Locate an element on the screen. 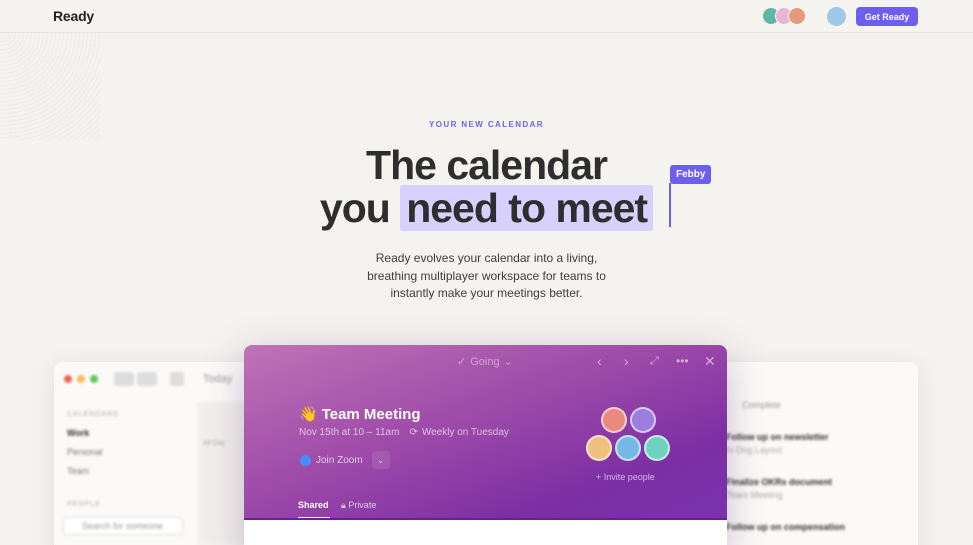  meeting-datetime: Nov 15th at 10 – 11am is located at coordinates (349, 432).